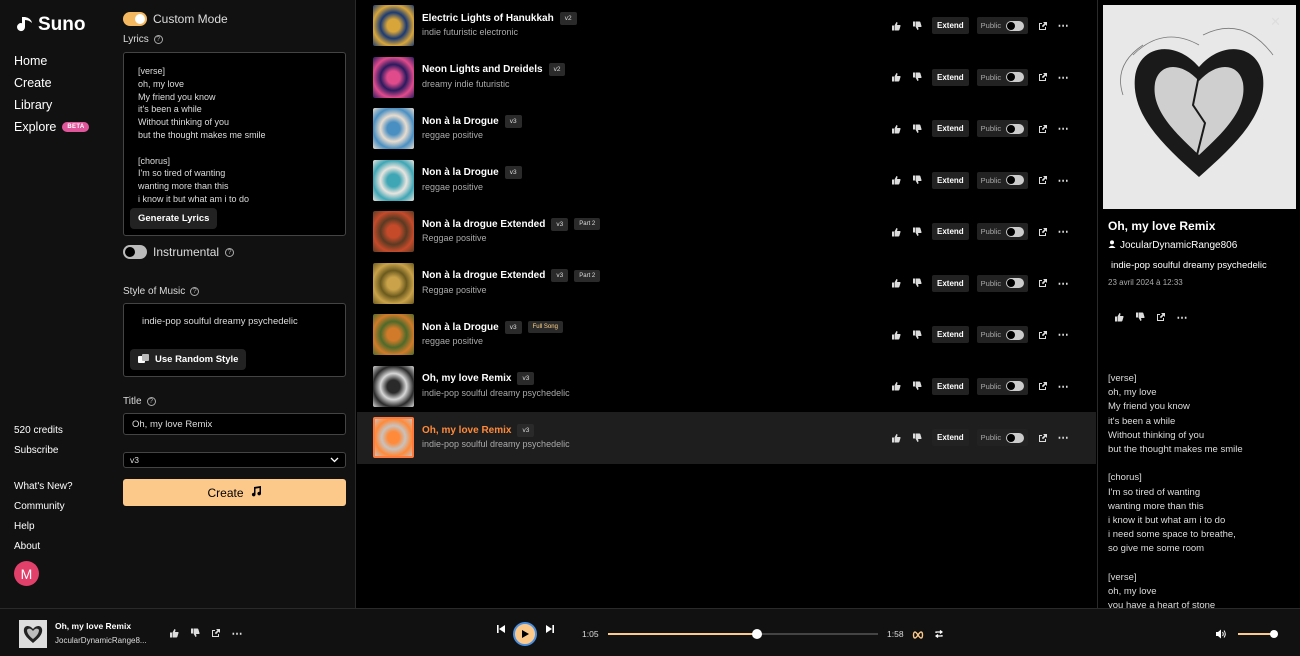  What do you see at coordinates (56, 105) in the screenshot?
I see `nav-library: Library` at bounding box center [56, 105].